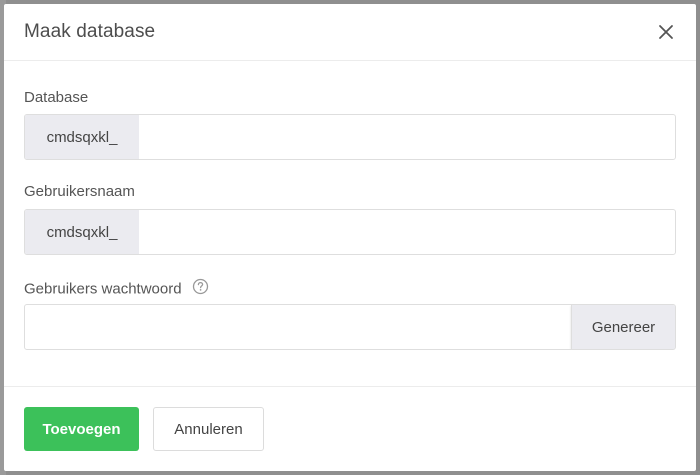 The height and width of the screenshot is (475, 700). I want to click on generate-password-button: Genereer, so click(623, 327).